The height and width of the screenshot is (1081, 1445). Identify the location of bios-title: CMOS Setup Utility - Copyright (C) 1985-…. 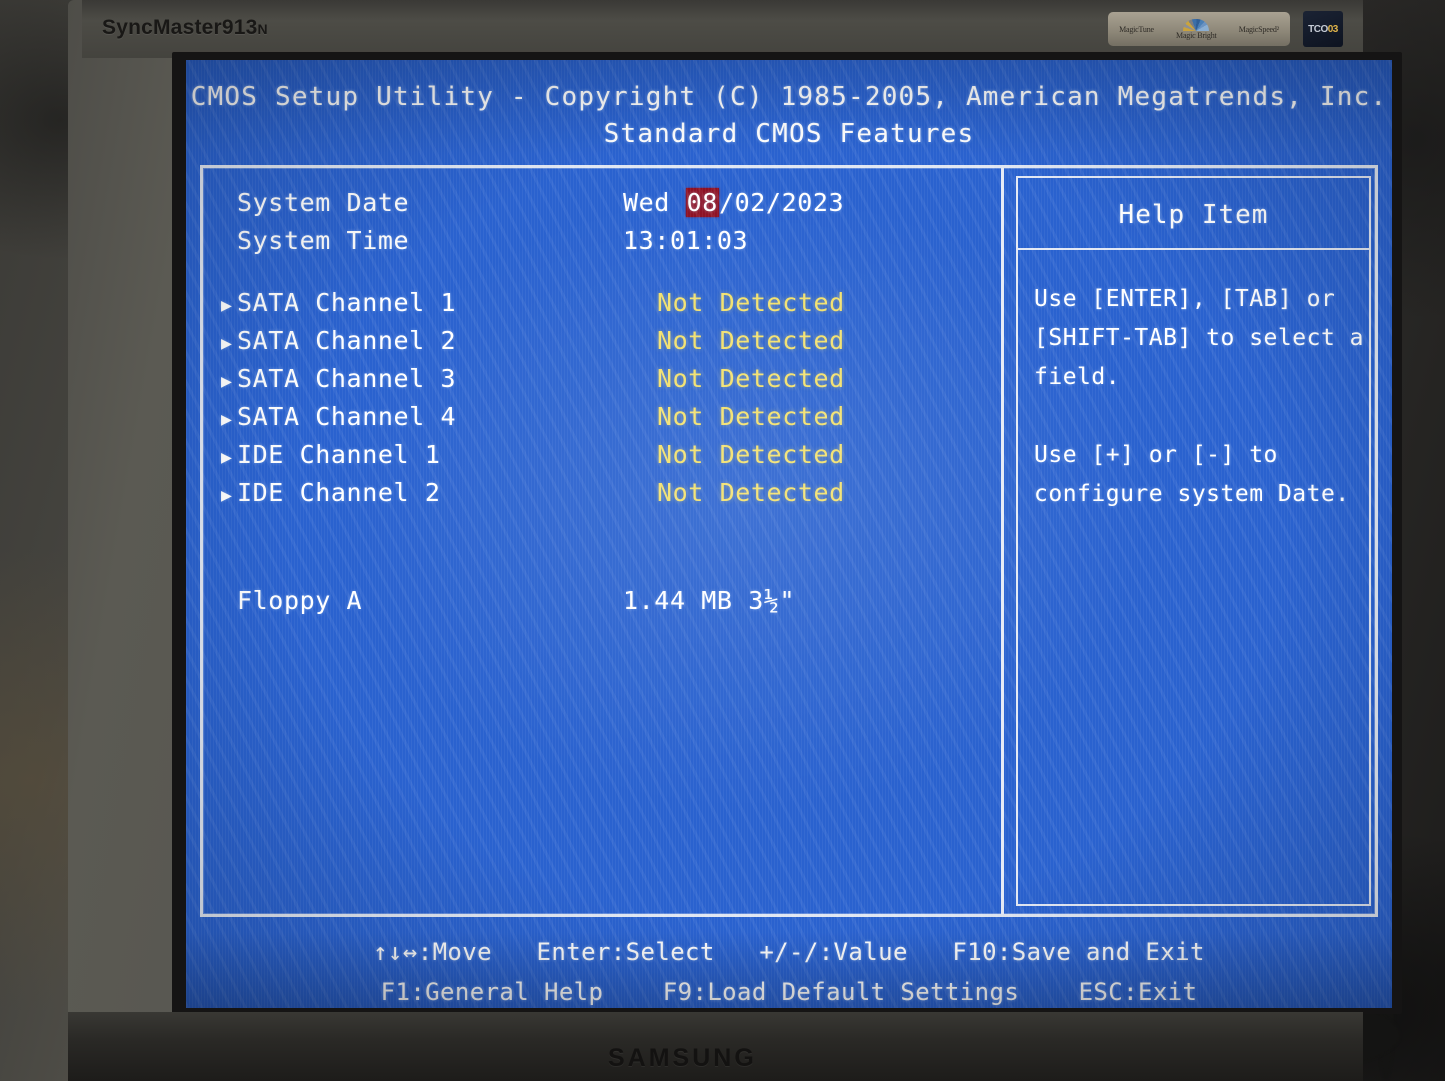
(789, 97).